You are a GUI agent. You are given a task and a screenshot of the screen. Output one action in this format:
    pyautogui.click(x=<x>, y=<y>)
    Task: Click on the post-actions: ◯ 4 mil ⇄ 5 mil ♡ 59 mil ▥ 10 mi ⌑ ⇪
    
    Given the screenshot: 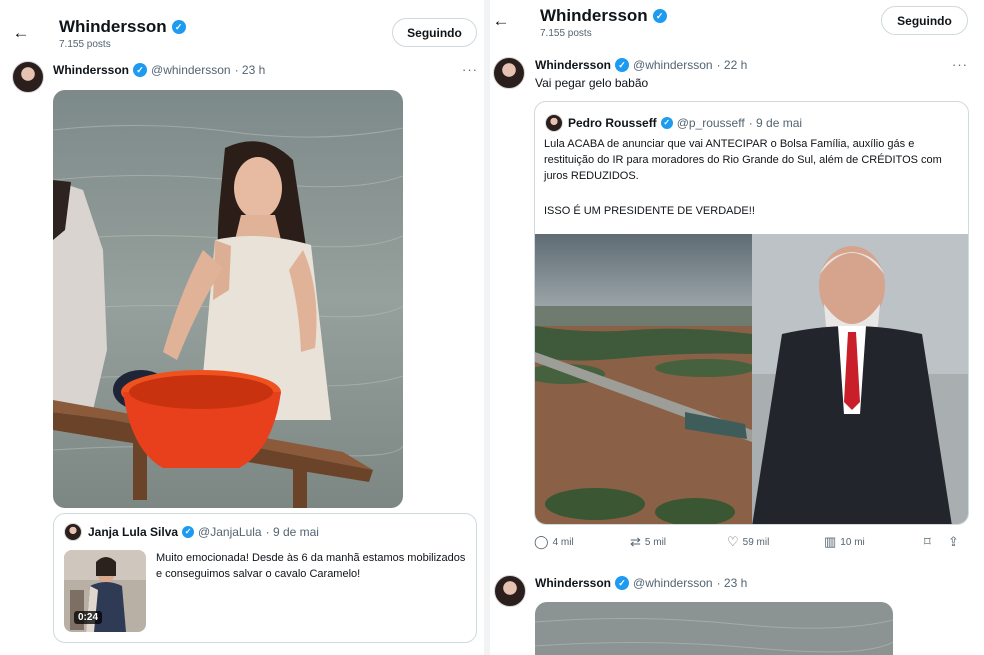 What is the action you would take?
    pyautogui.click(x=751, y=542)
    